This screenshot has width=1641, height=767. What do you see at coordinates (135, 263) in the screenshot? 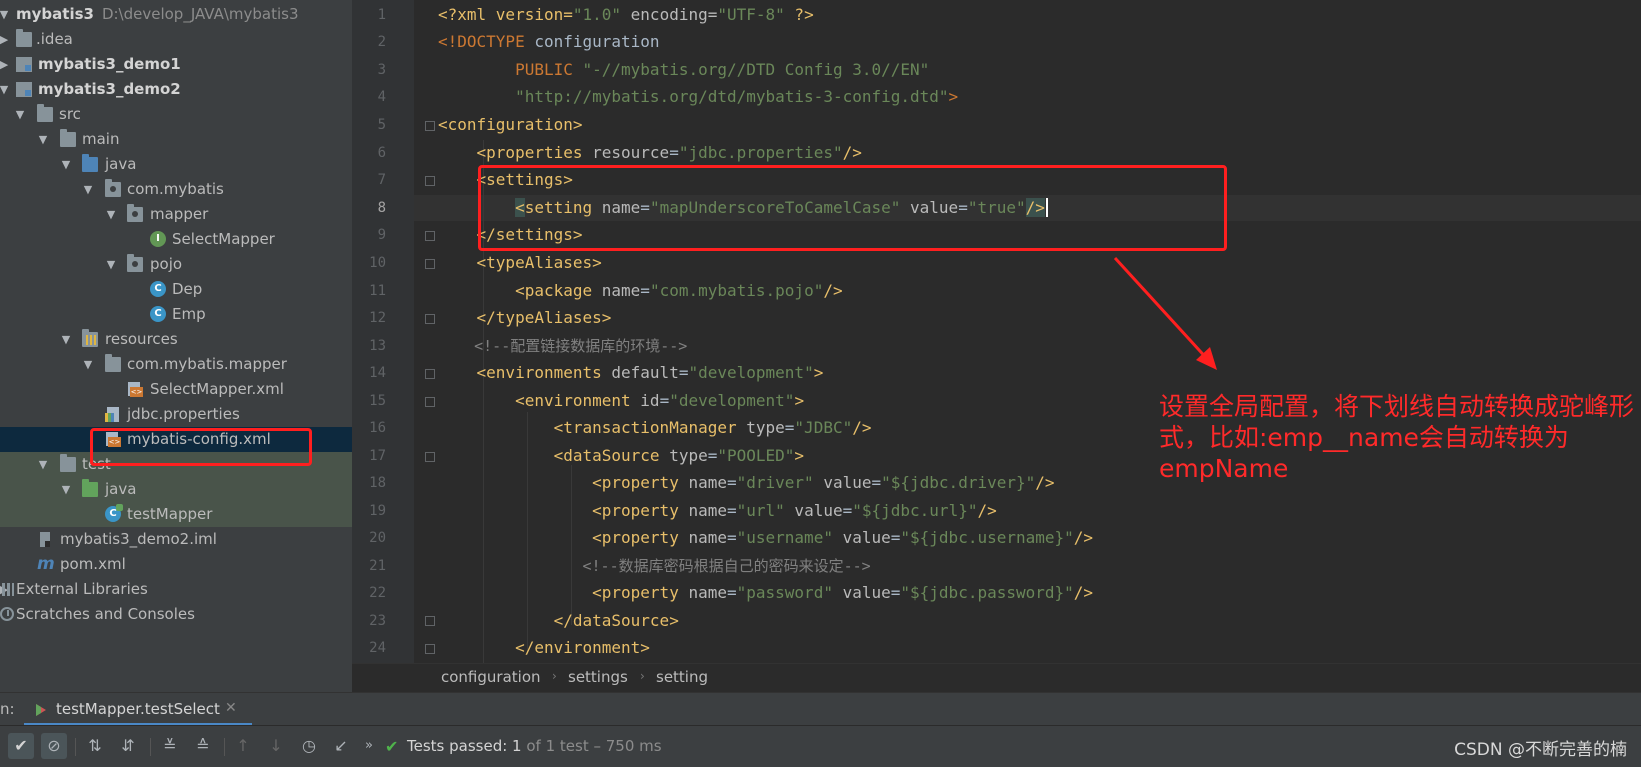
I see `package-icon` at bounding box center [135, 263].